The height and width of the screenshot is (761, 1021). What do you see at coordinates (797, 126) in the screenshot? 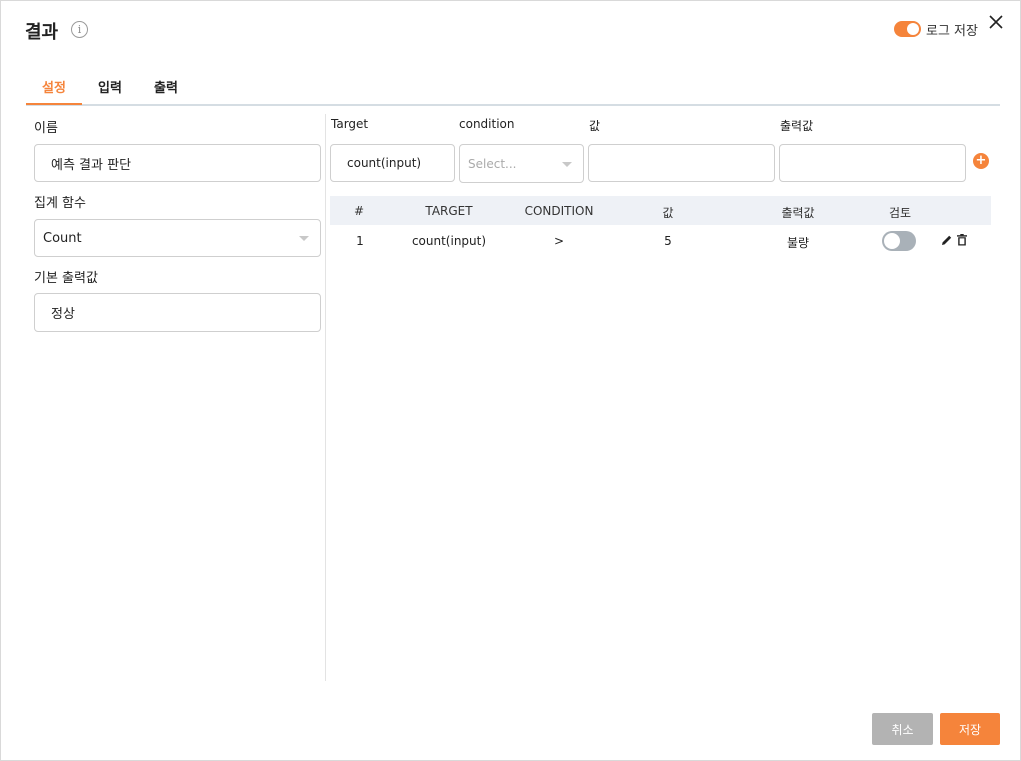
I see `output-label: 출력값` at bounding box center [797, 126].